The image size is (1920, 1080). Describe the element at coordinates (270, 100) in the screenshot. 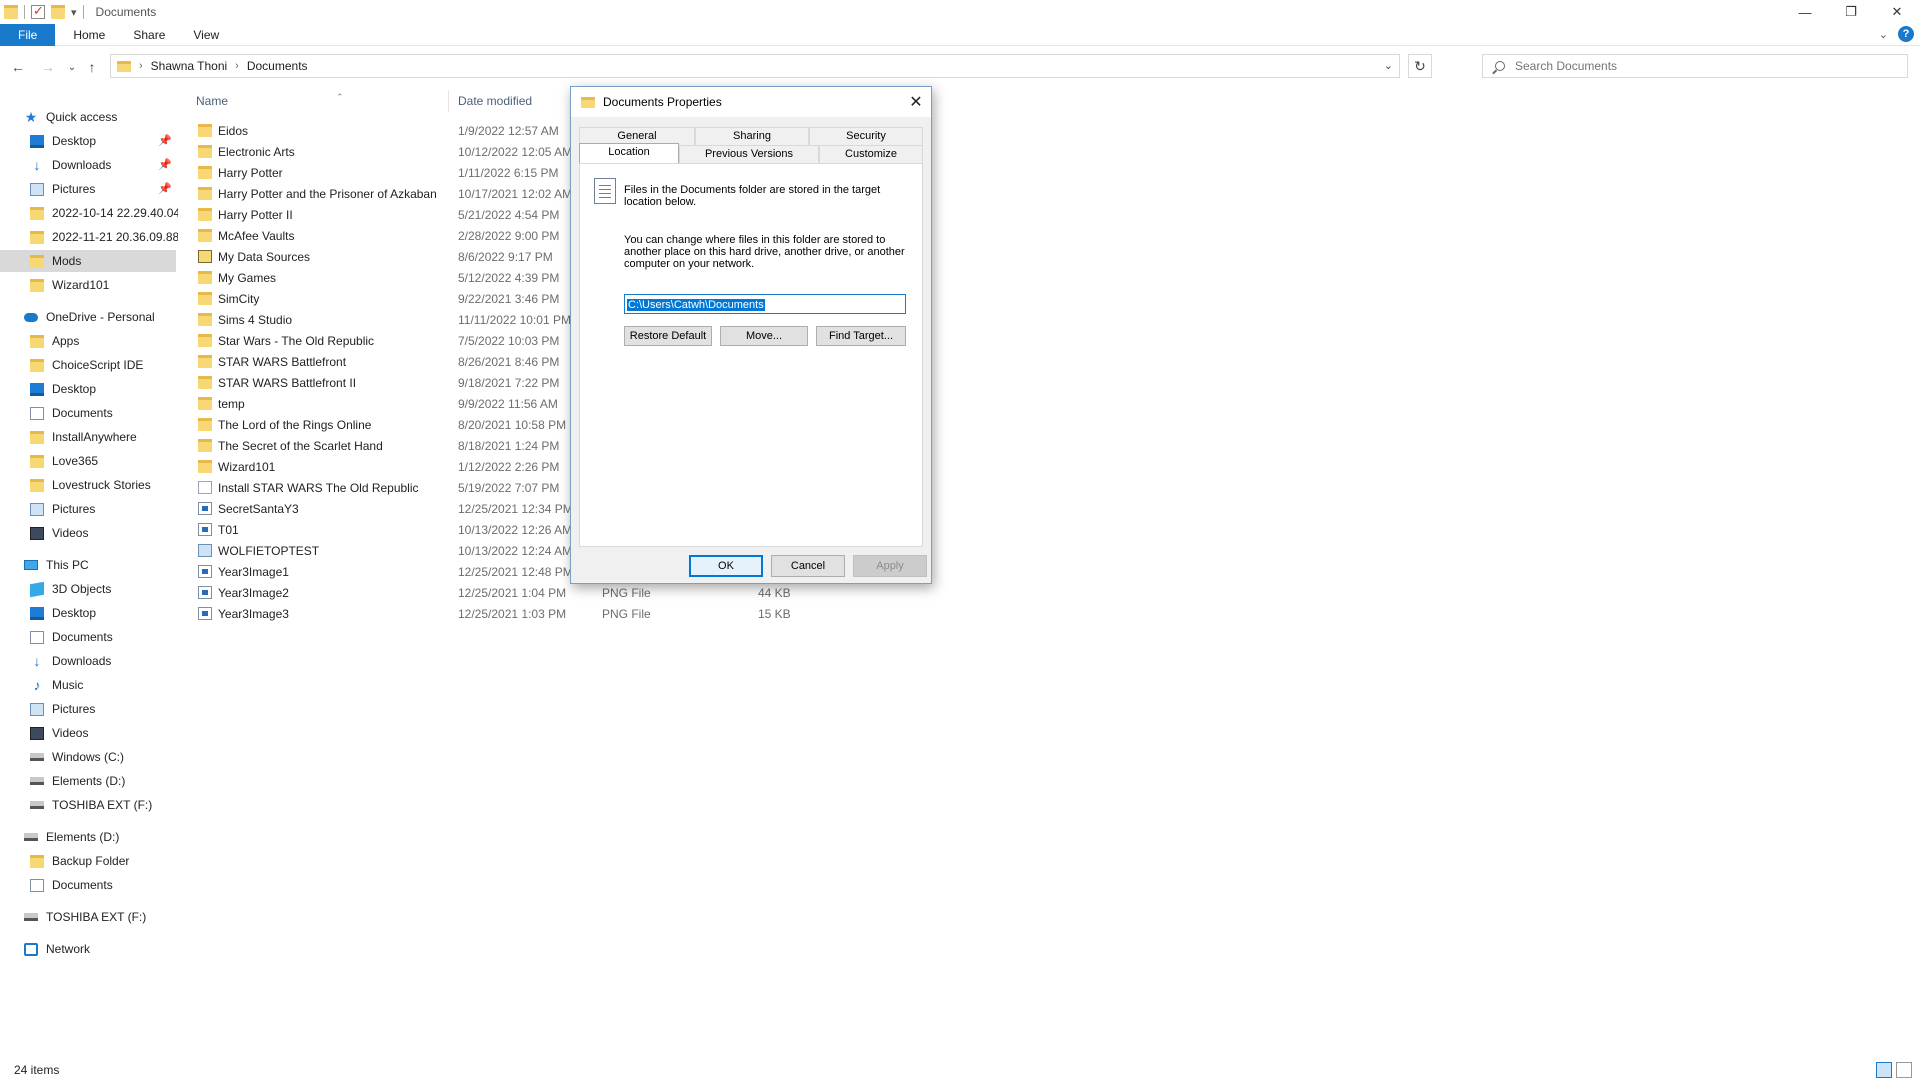

I see `column-header-name: Name ⌃` at that location.